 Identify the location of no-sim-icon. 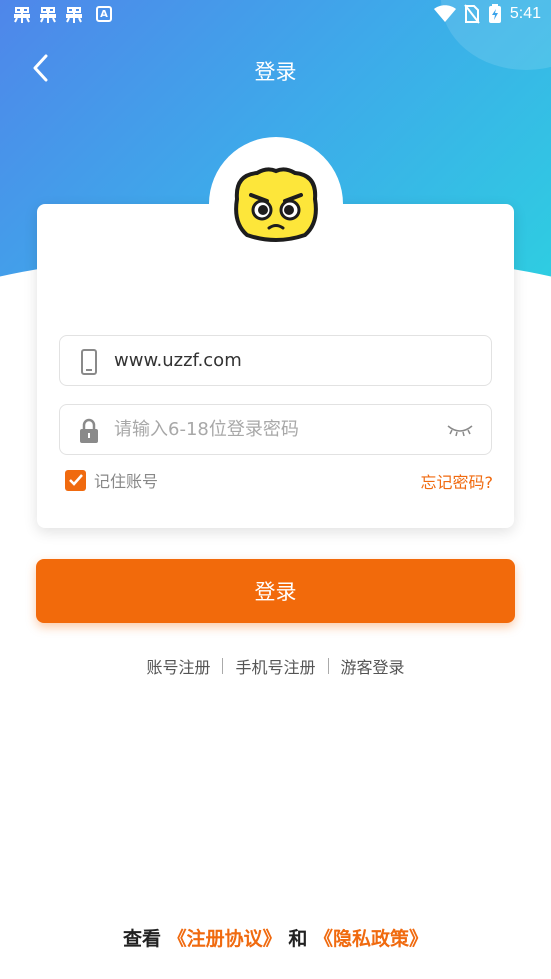
(472, 14).